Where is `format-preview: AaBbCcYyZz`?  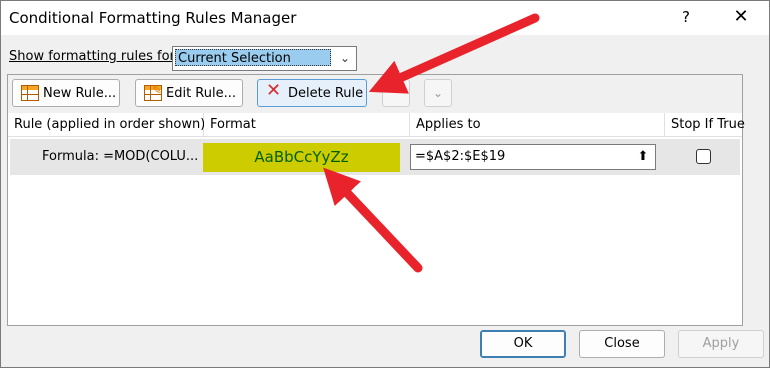
format-preview: AaBbCcYyZz is located at coordinates (301, 157).